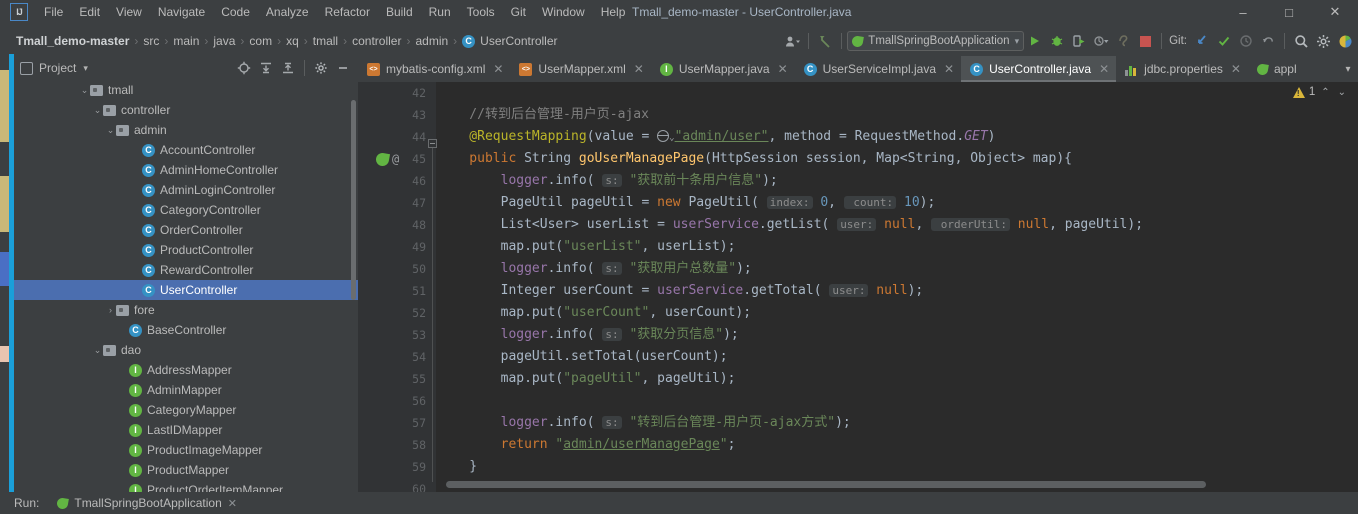  What do you see at coordinates (1243, 12) in the screenshot?
I see `minimize-button: –` at bounding box center [1243, 12].